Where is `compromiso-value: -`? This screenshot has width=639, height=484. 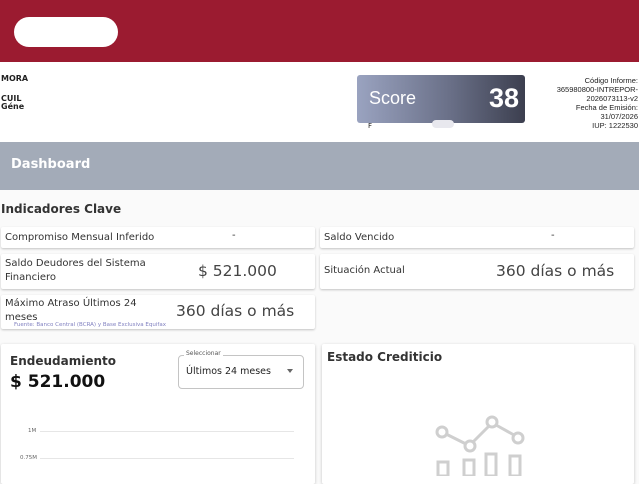
compromiso-value: - is located at coordinates (234, 235).